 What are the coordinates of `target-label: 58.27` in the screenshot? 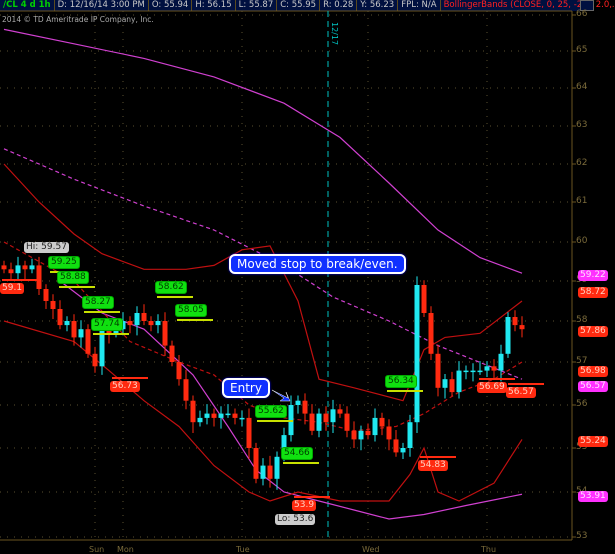 It's located at (98, 302).